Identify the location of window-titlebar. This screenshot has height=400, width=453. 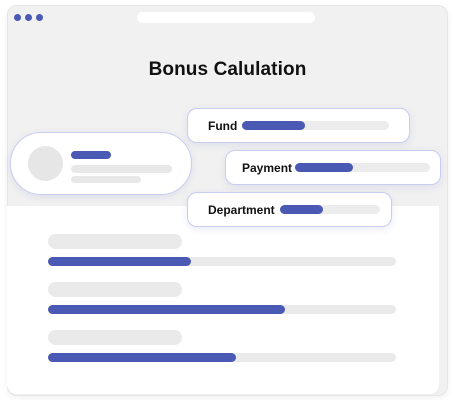
(227, 17).